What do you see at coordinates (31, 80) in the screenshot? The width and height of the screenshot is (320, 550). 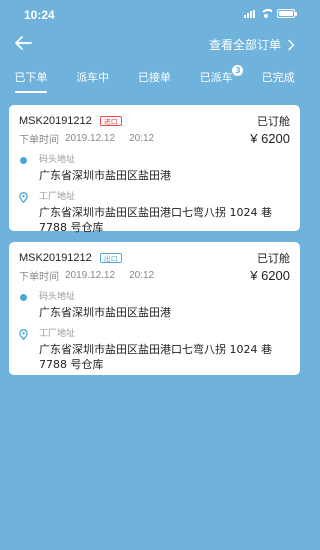 I see `tab-ordered: 已下单` at bounding box center [31, 80].